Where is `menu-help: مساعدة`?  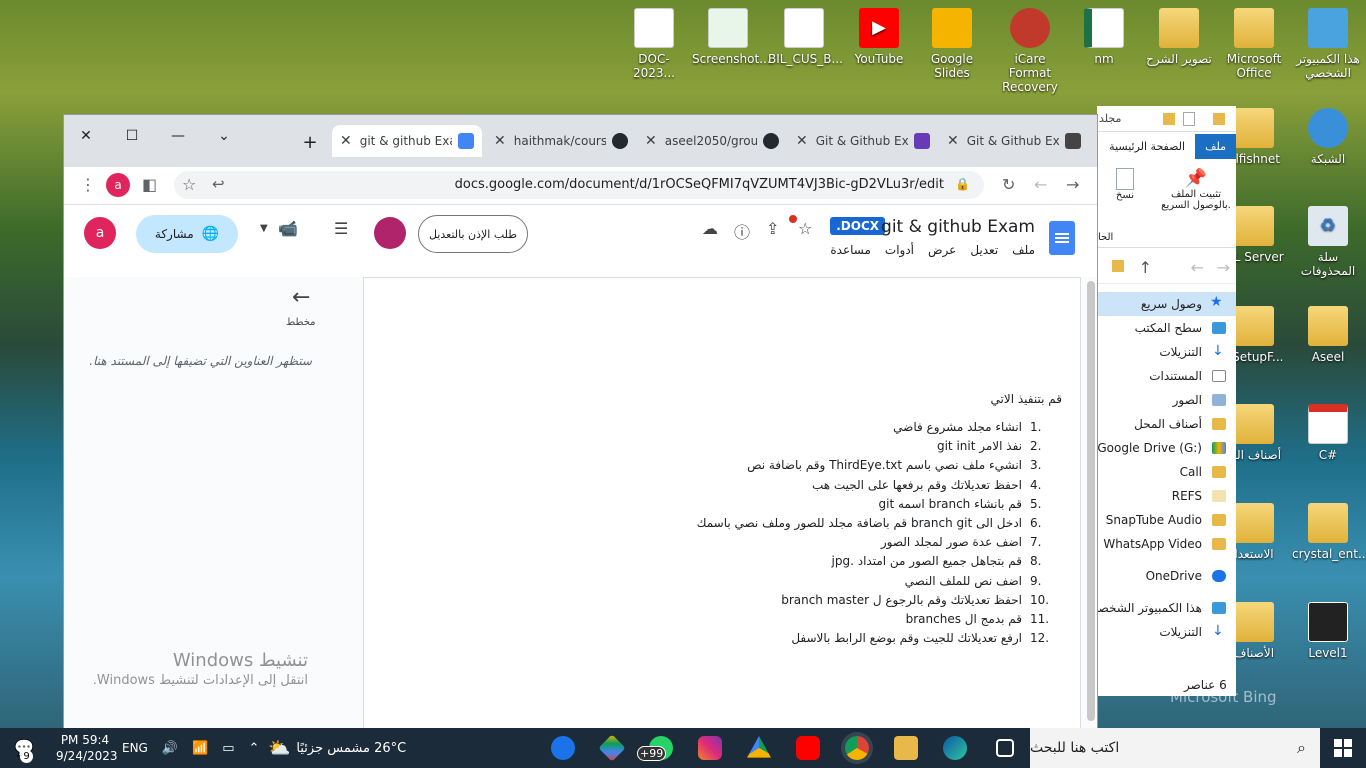 menu-help: مساعدة is located at coordinates (850, 250).